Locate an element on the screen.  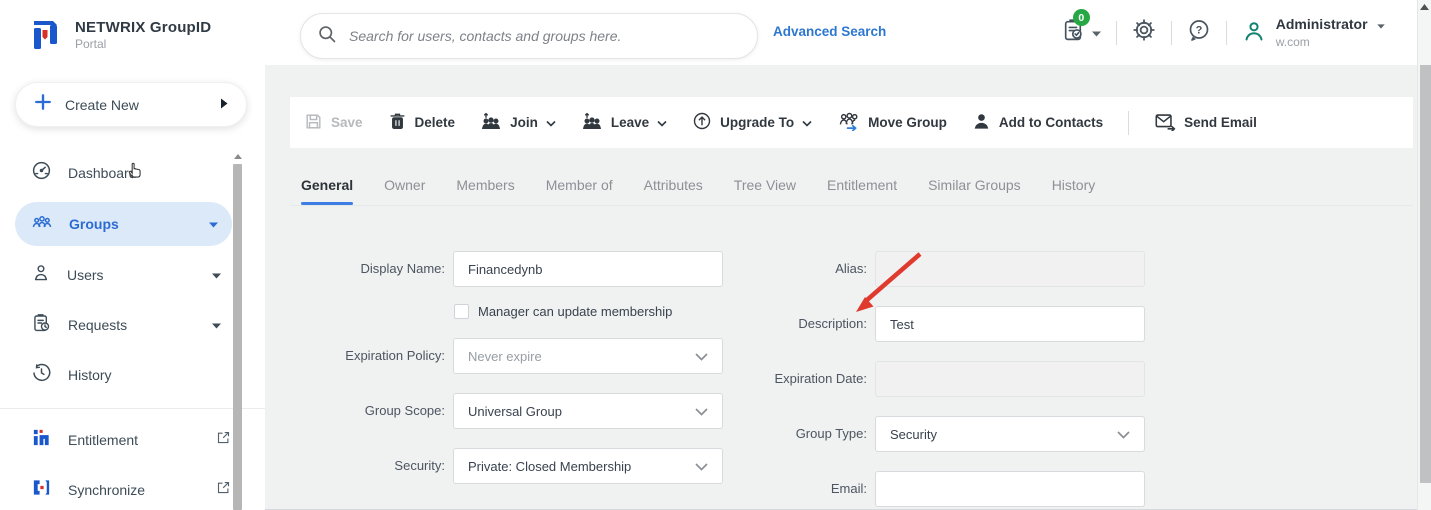
sidebar-item-label: Entitlement is located at coordinates (103, 440).